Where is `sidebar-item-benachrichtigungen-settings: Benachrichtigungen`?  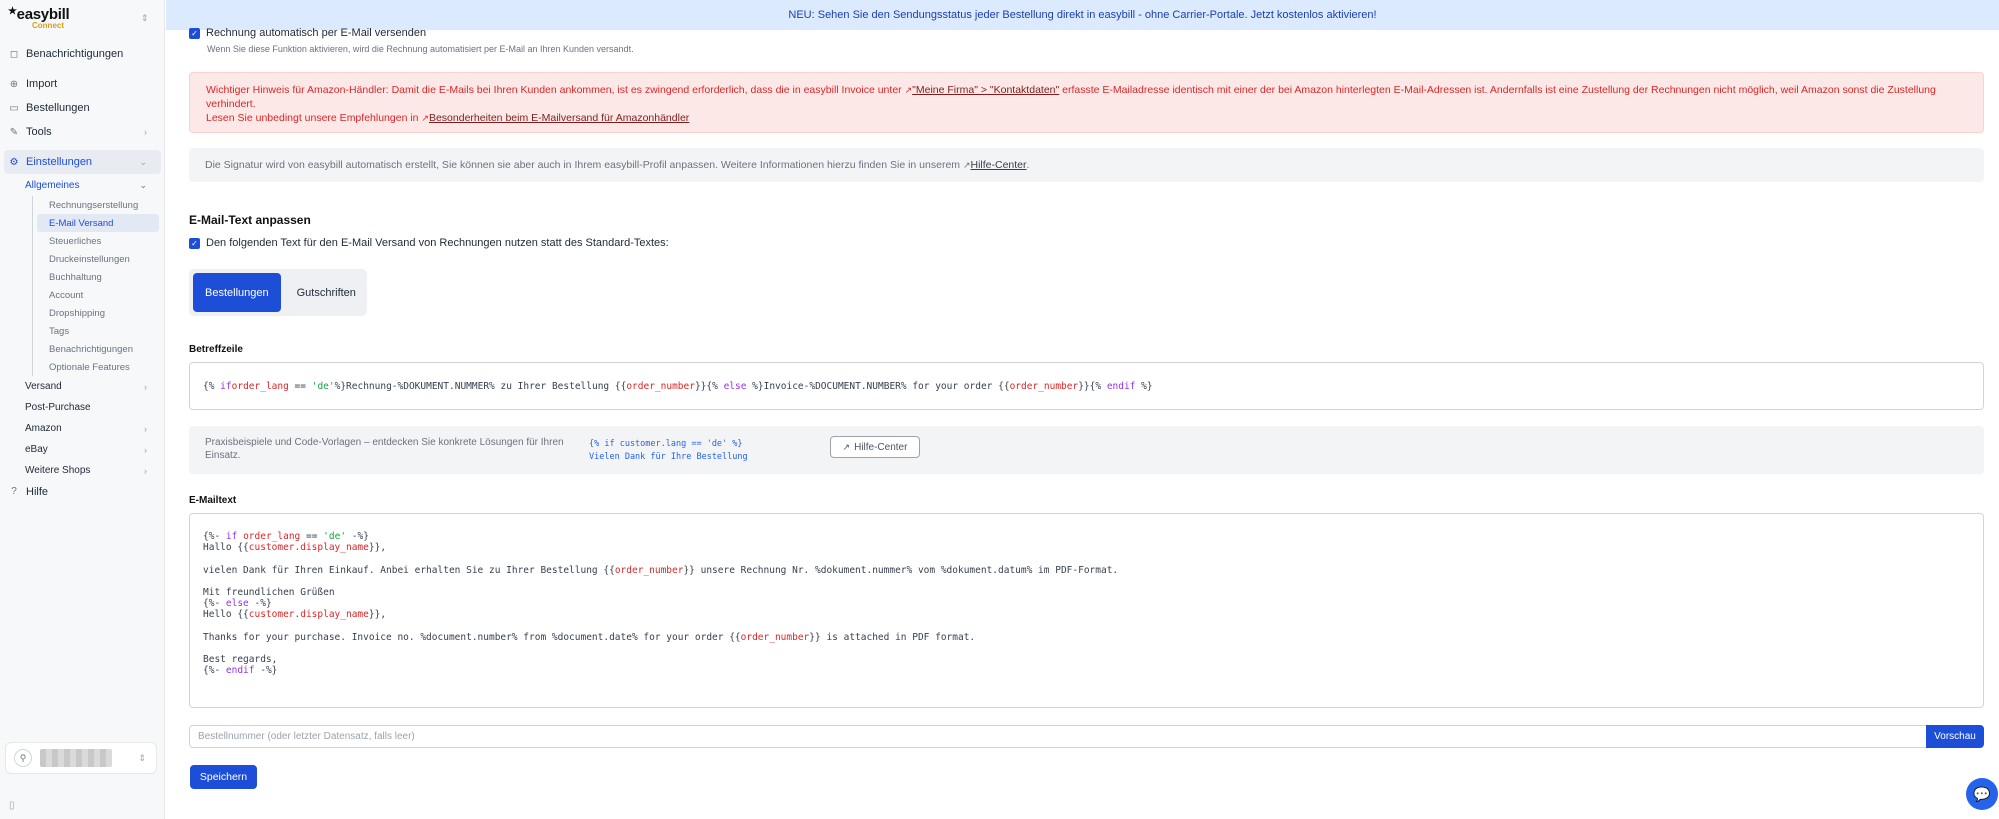
sidebar-item-benachrichtigungen-settings: Benachrichtigungen is located at coordinates (101, 349).